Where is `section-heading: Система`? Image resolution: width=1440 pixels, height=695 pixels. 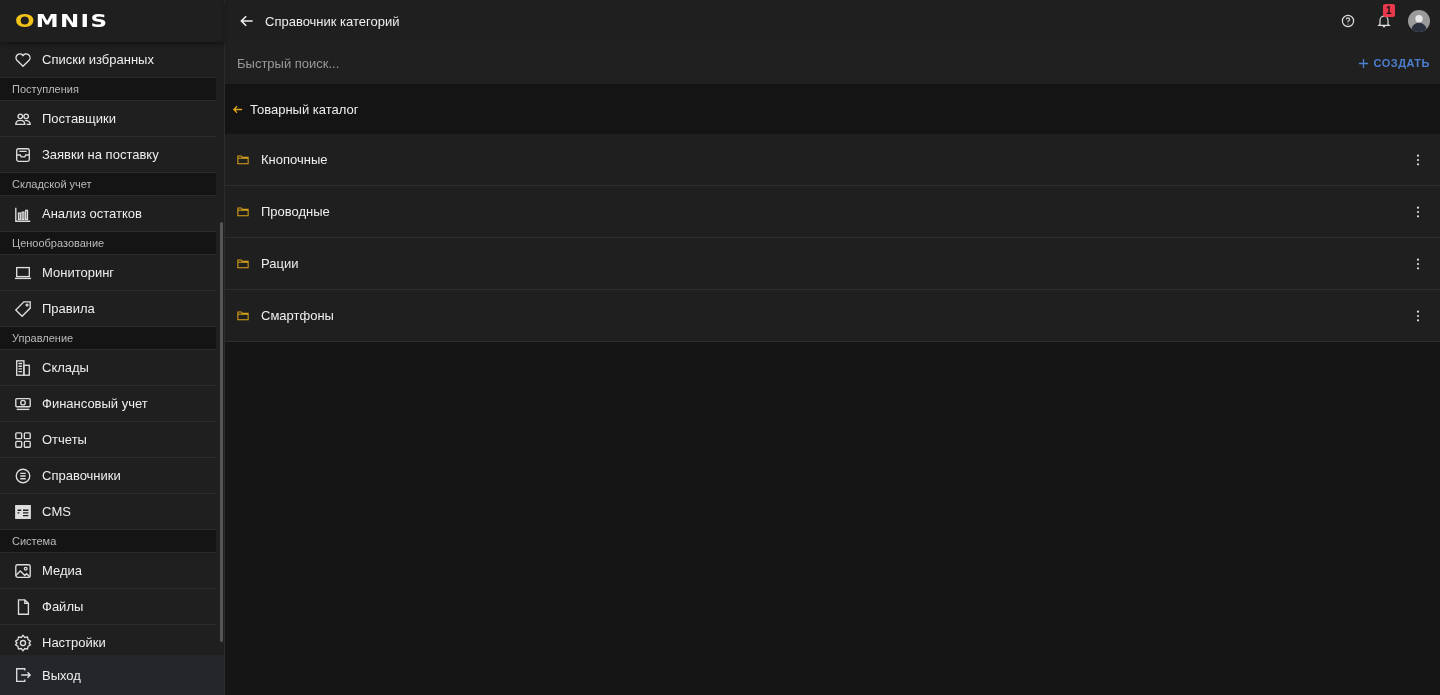
section-heading: Система is located at coordinates (108, 541).